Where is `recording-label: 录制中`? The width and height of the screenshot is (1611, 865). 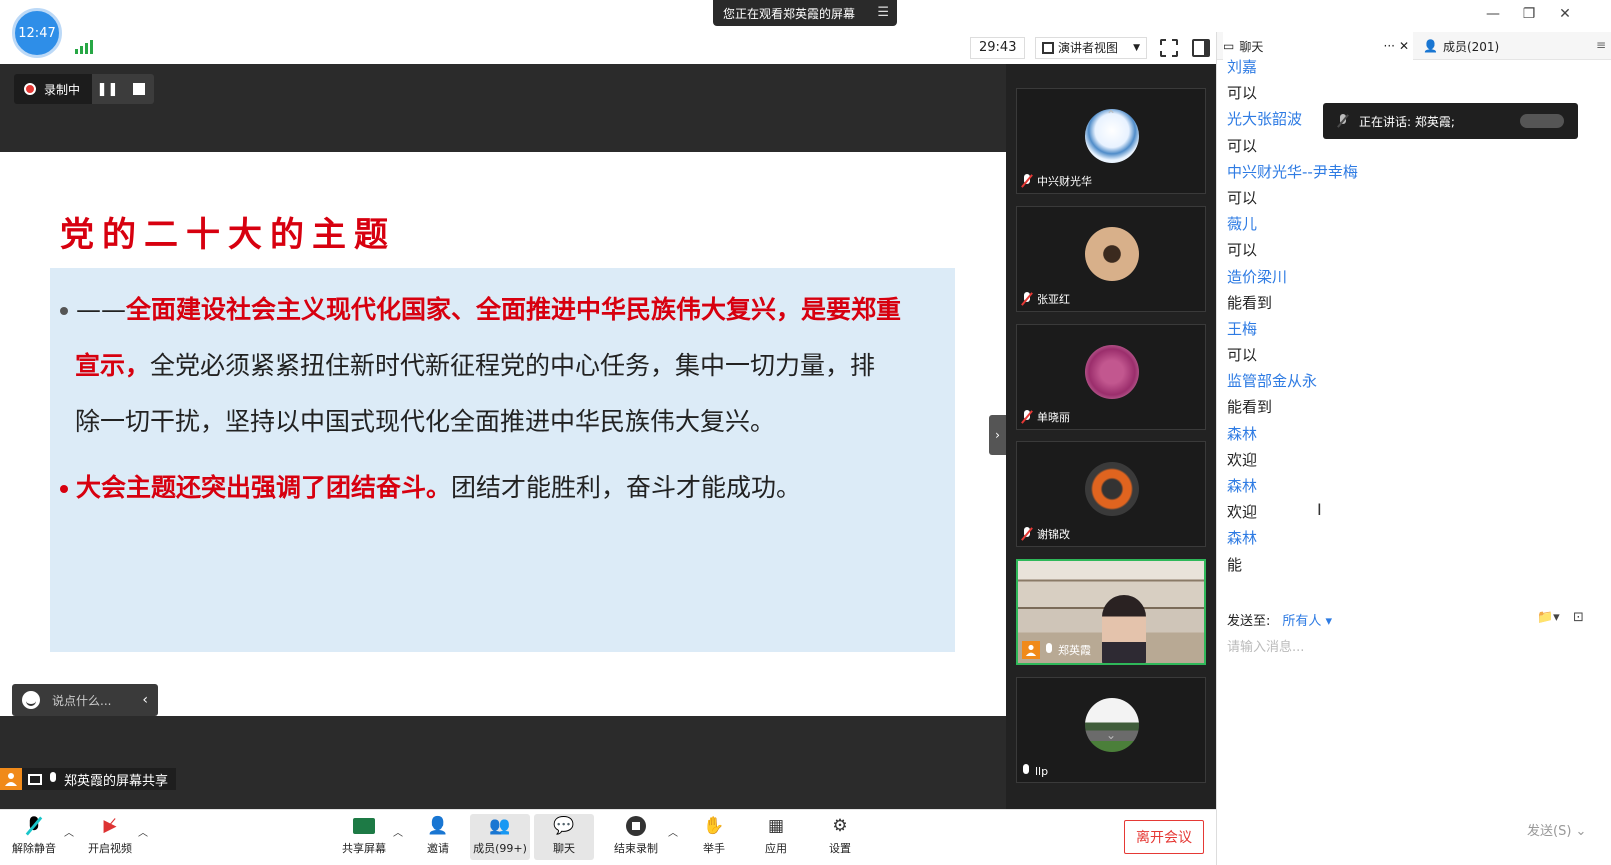
recording-label: 录制中 is located at coordinates (62, 89).